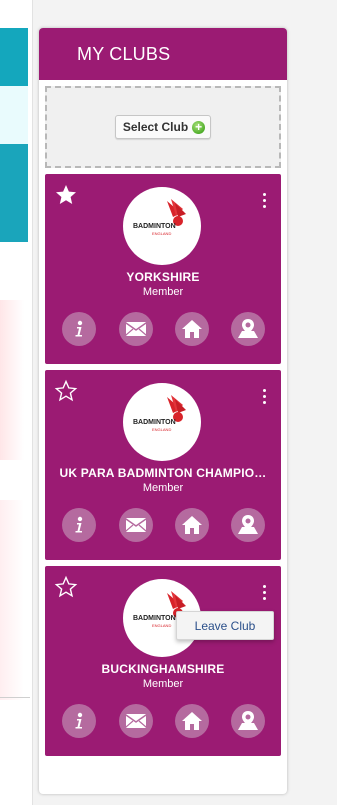 The height and width of the screenshot is (805, 337). Describe the element at coordinates (14, 115) in the screenshot. I see `background-light-block` at that location.